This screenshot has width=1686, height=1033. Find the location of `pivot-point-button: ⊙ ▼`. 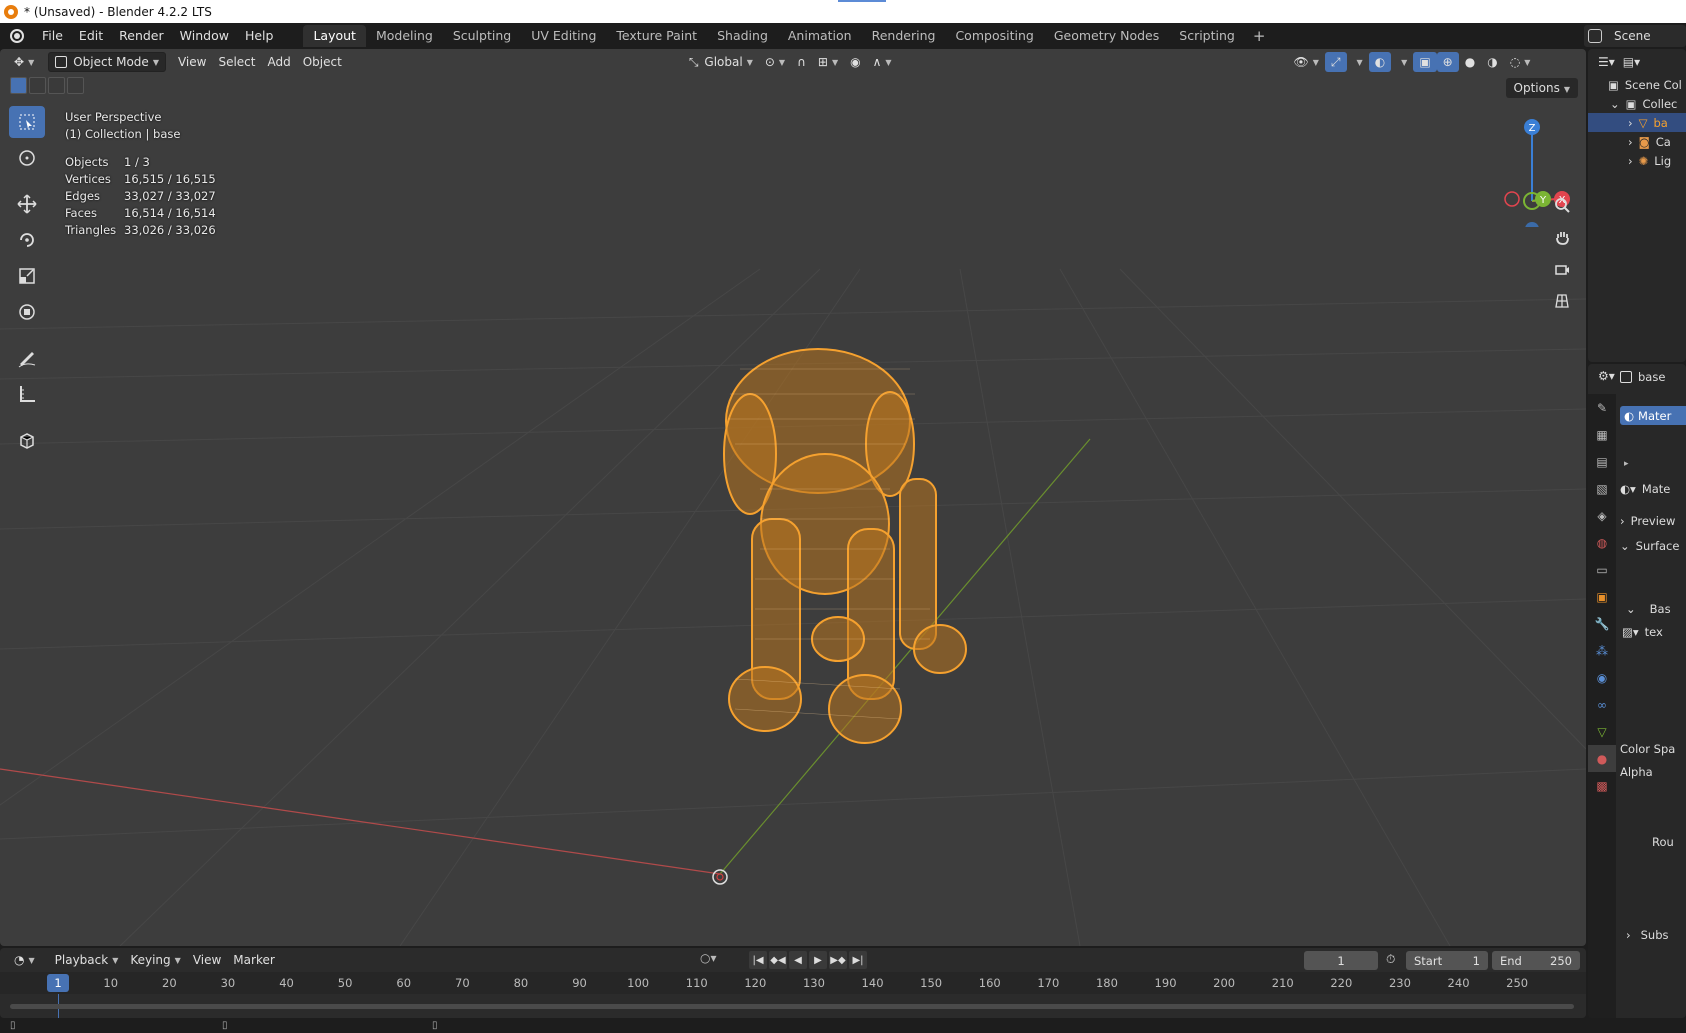

pivot-point-button: ⊙ ▼ is located at coordinates (775, 62).